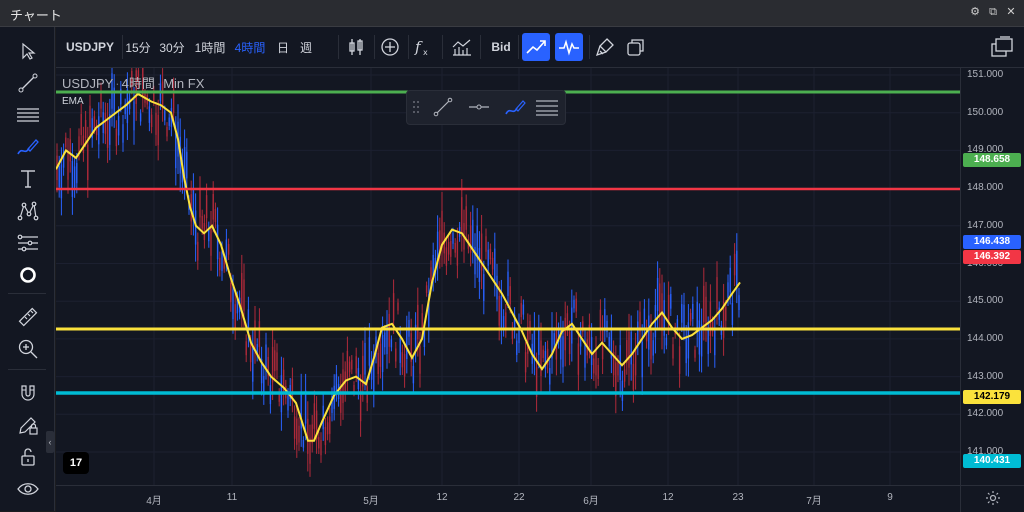 This screenshot has height=512, width=1024. What do you see at coordinates (73, 101) in the screenshot?
I see `indicator-legend-ema: EMA` at bounding box center [73, 101].